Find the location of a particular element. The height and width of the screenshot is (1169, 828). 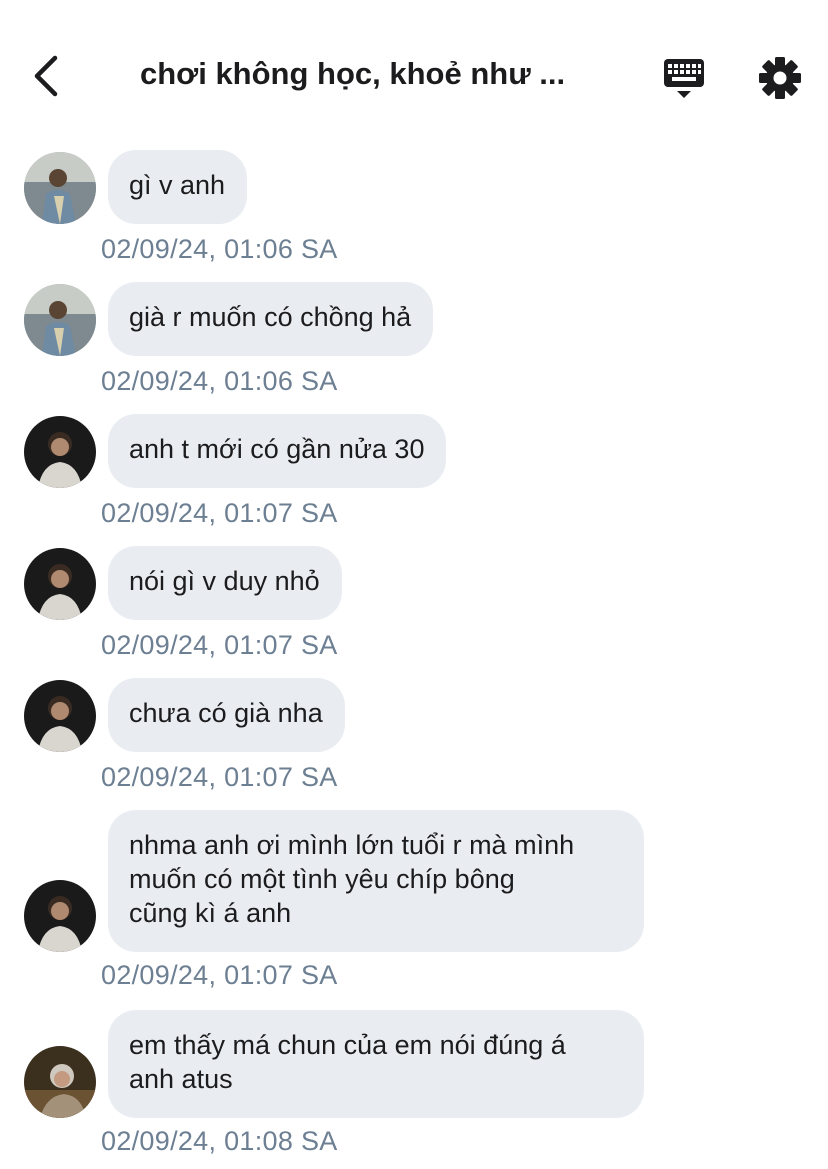

message-text: già r muốn có chồng hả is located at coordinates (270, 317).